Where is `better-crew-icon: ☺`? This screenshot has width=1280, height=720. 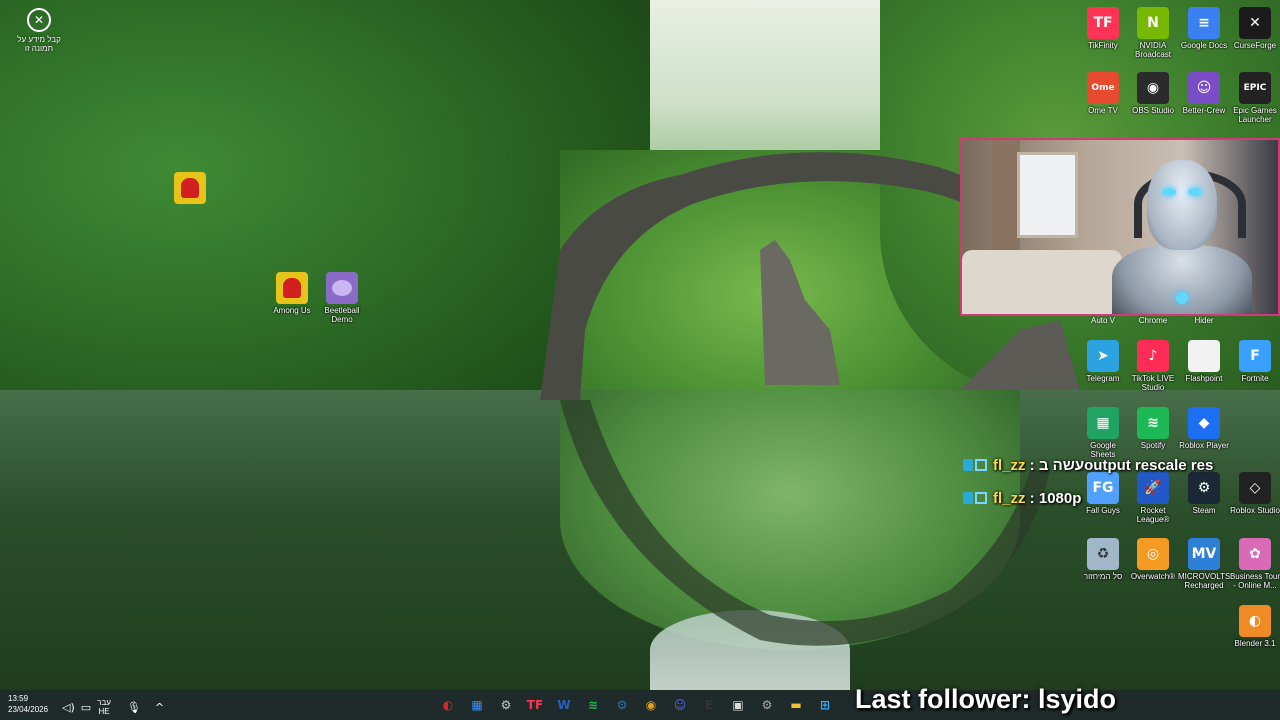
better-crew-icon: ☺ is located at coordinates (1204, 88).